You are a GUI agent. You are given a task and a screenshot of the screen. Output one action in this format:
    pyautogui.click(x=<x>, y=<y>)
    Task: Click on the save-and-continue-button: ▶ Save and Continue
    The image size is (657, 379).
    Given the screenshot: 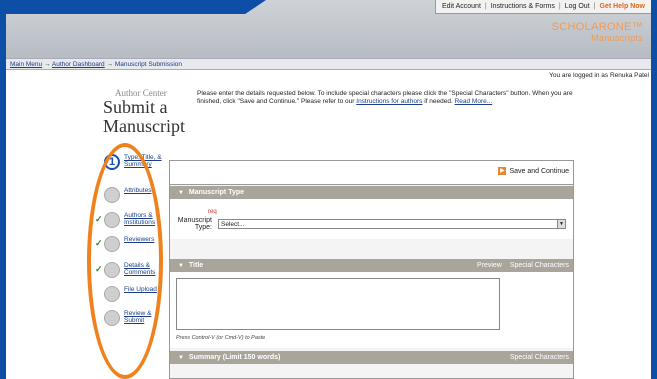 What is the action you would take?
    pyautogui.click(x=533, y=171)
    